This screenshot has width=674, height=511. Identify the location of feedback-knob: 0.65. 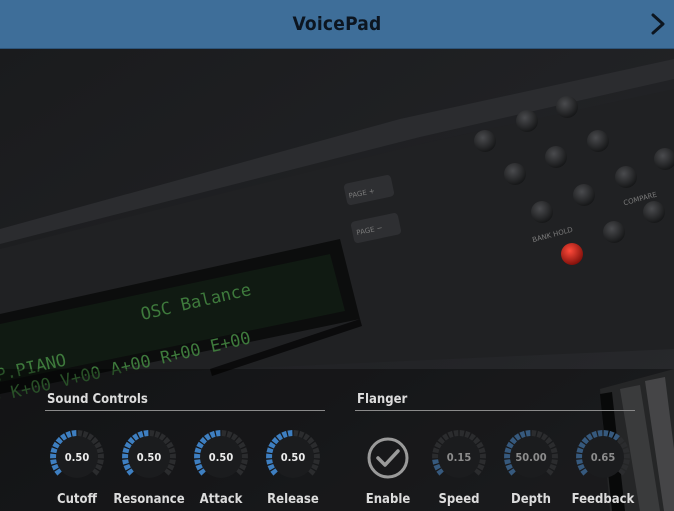
(603, 457).